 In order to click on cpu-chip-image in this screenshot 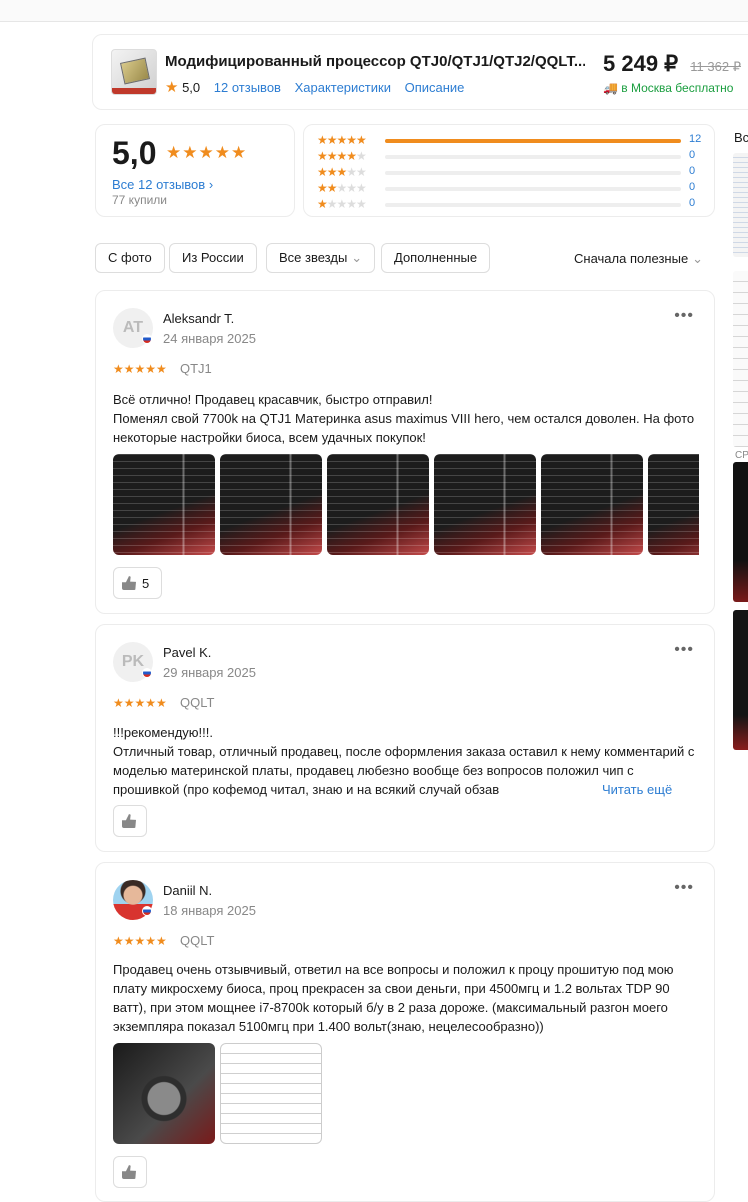, I will do `click(135, 71)`.